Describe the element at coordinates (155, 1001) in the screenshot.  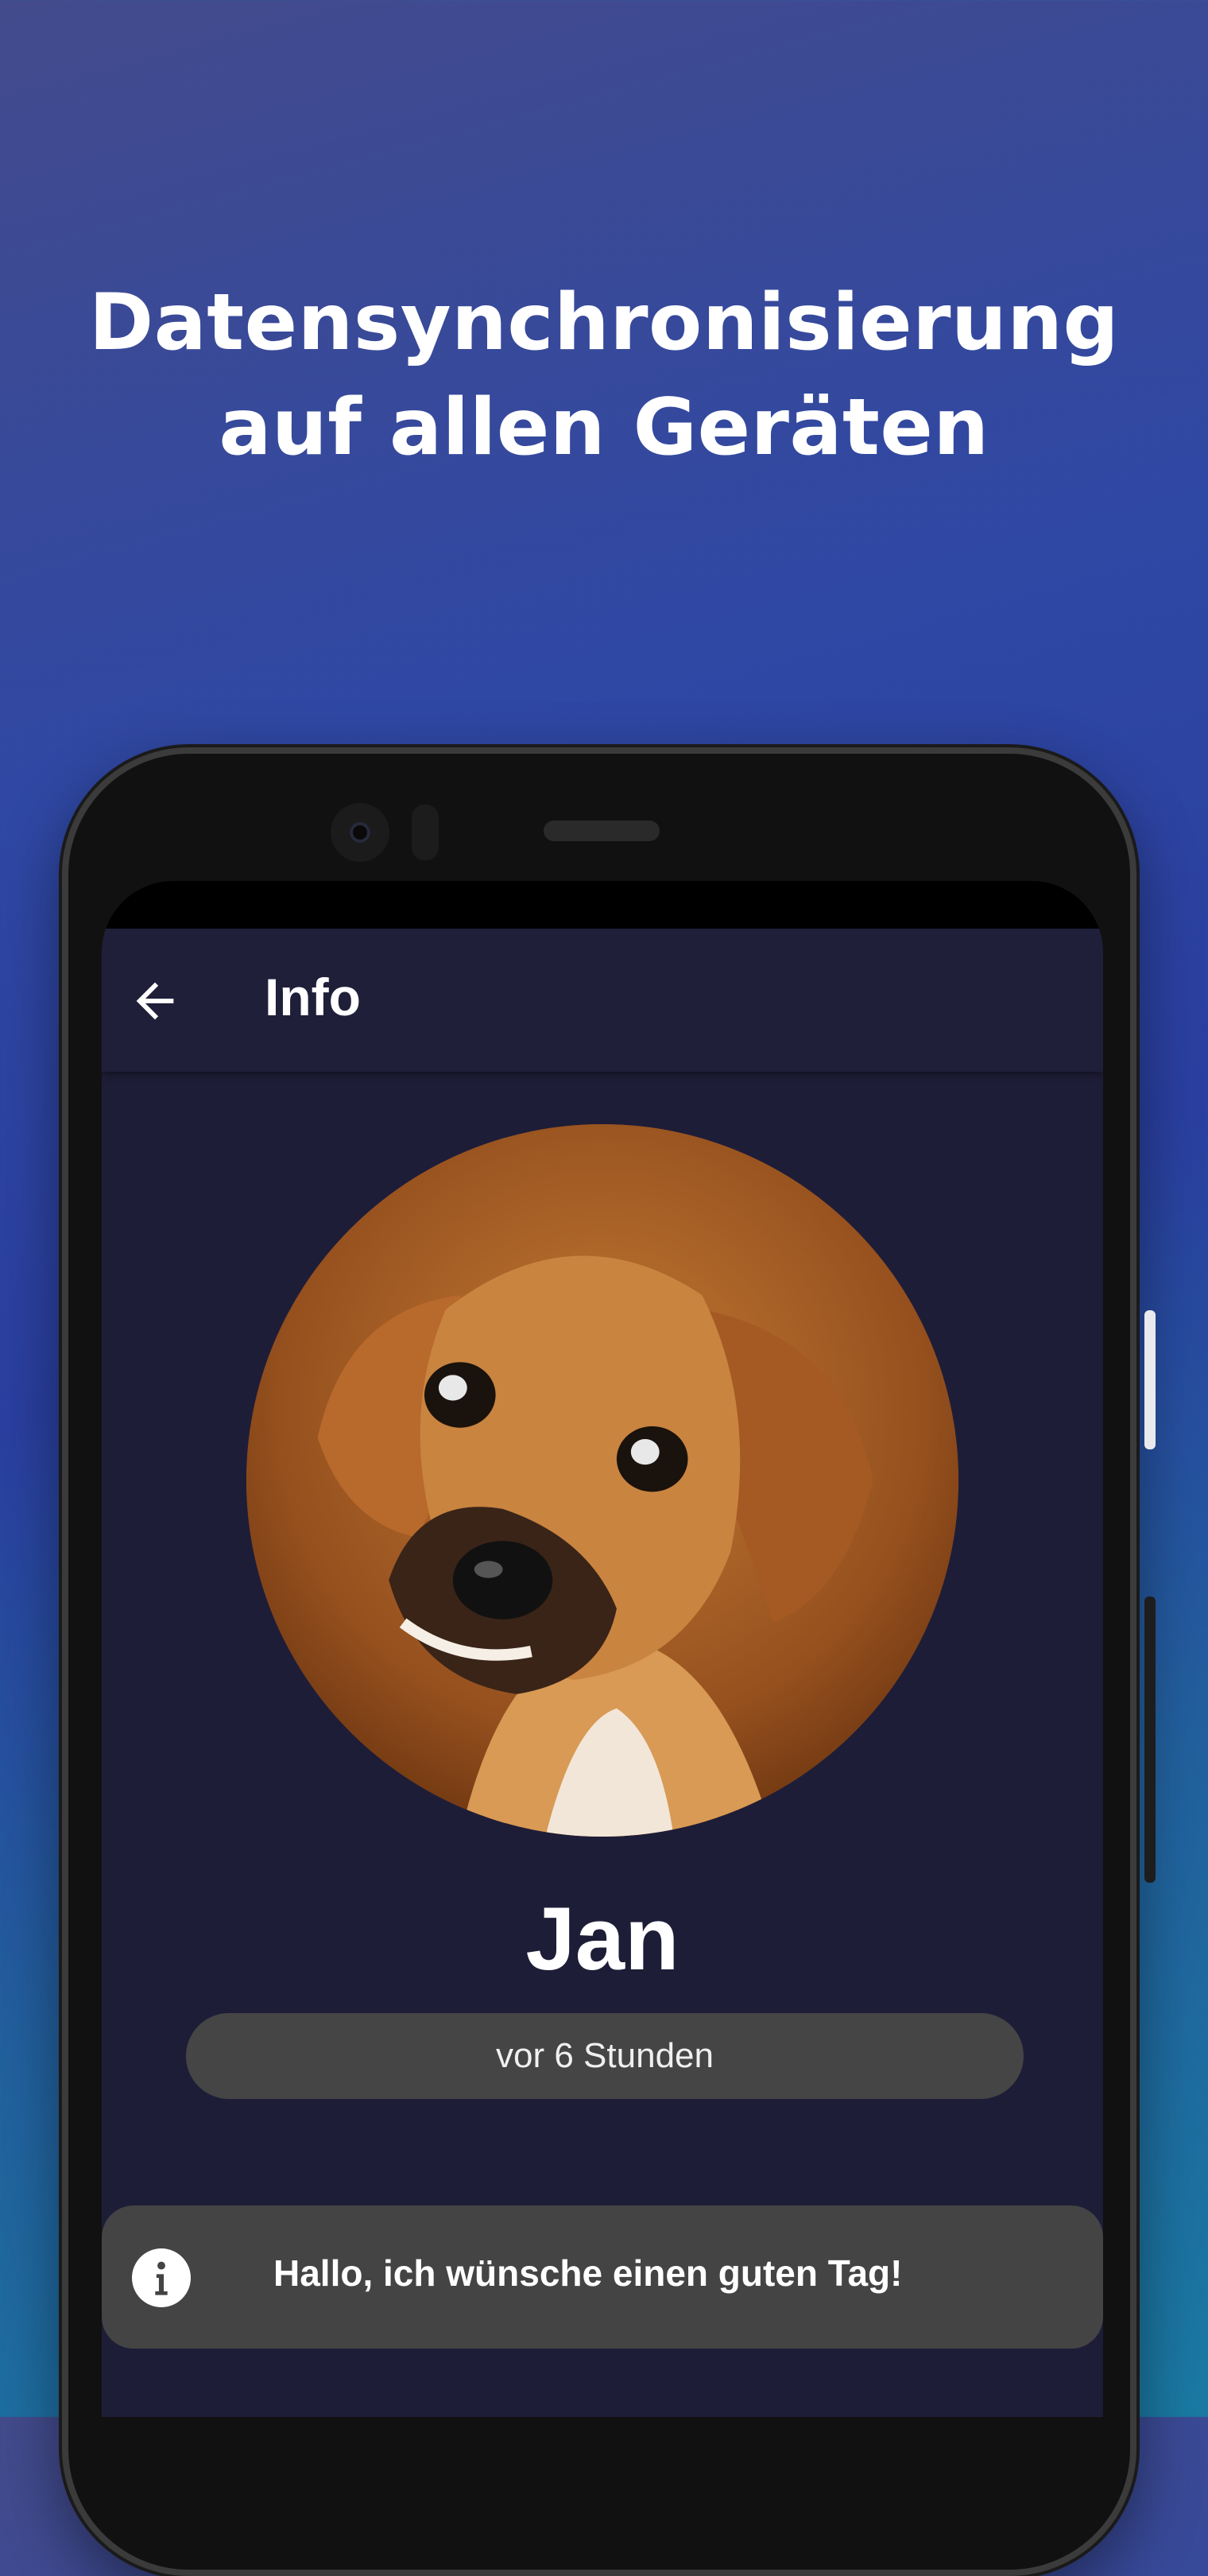
I see `arrow-left-icon` at that location.